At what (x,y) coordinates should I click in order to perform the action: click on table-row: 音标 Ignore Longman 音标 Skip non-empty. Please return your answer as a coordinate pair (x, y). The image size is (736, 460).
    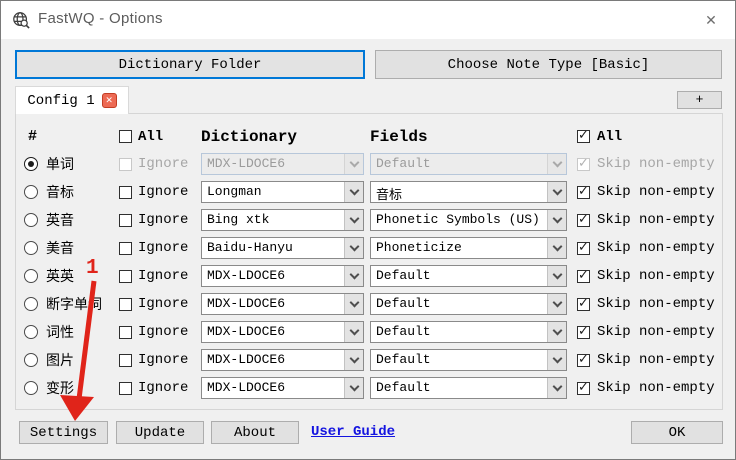
    Looking at the image, I should click on (369, 192).